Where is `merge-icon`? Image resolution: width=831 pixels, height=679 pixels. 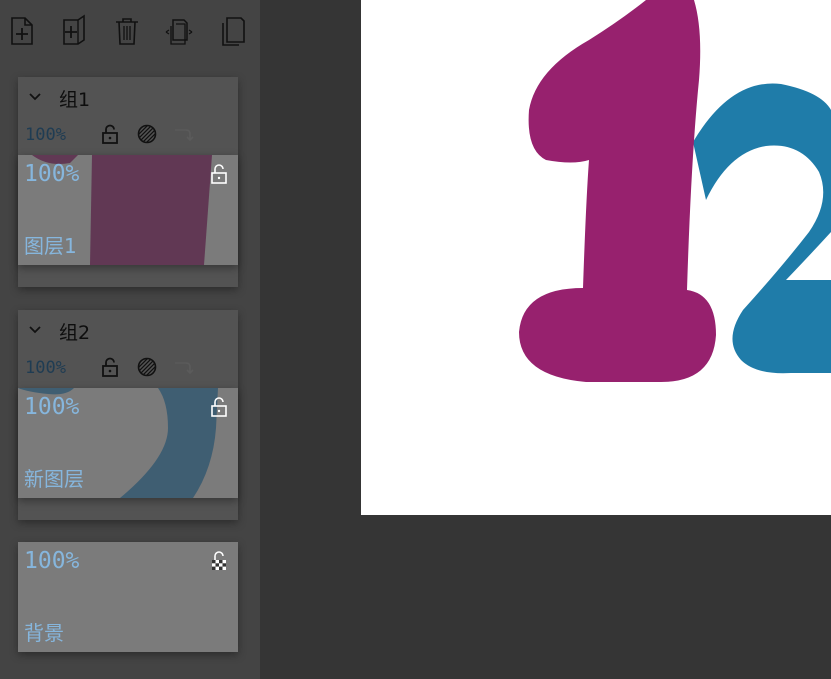
merge-icon is located at coordinates (179, 31).